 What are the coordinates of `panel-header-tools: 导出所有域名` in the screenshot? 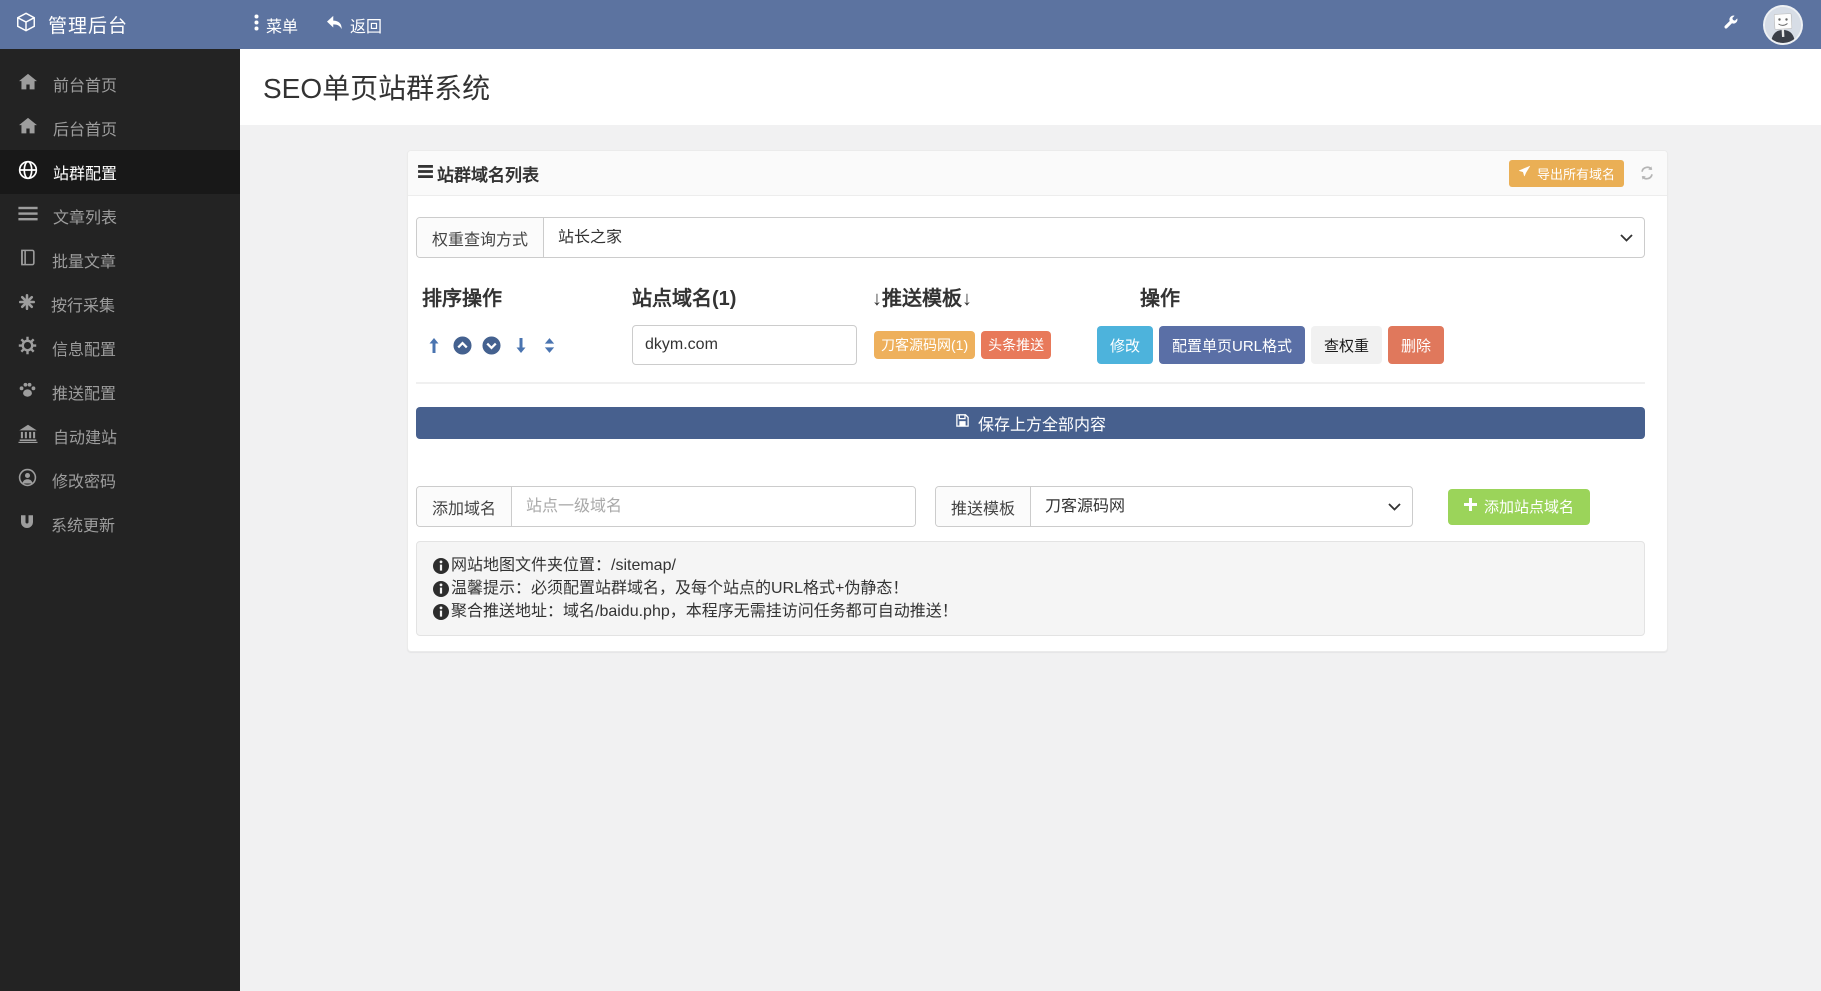 It's located at (1581, 173).